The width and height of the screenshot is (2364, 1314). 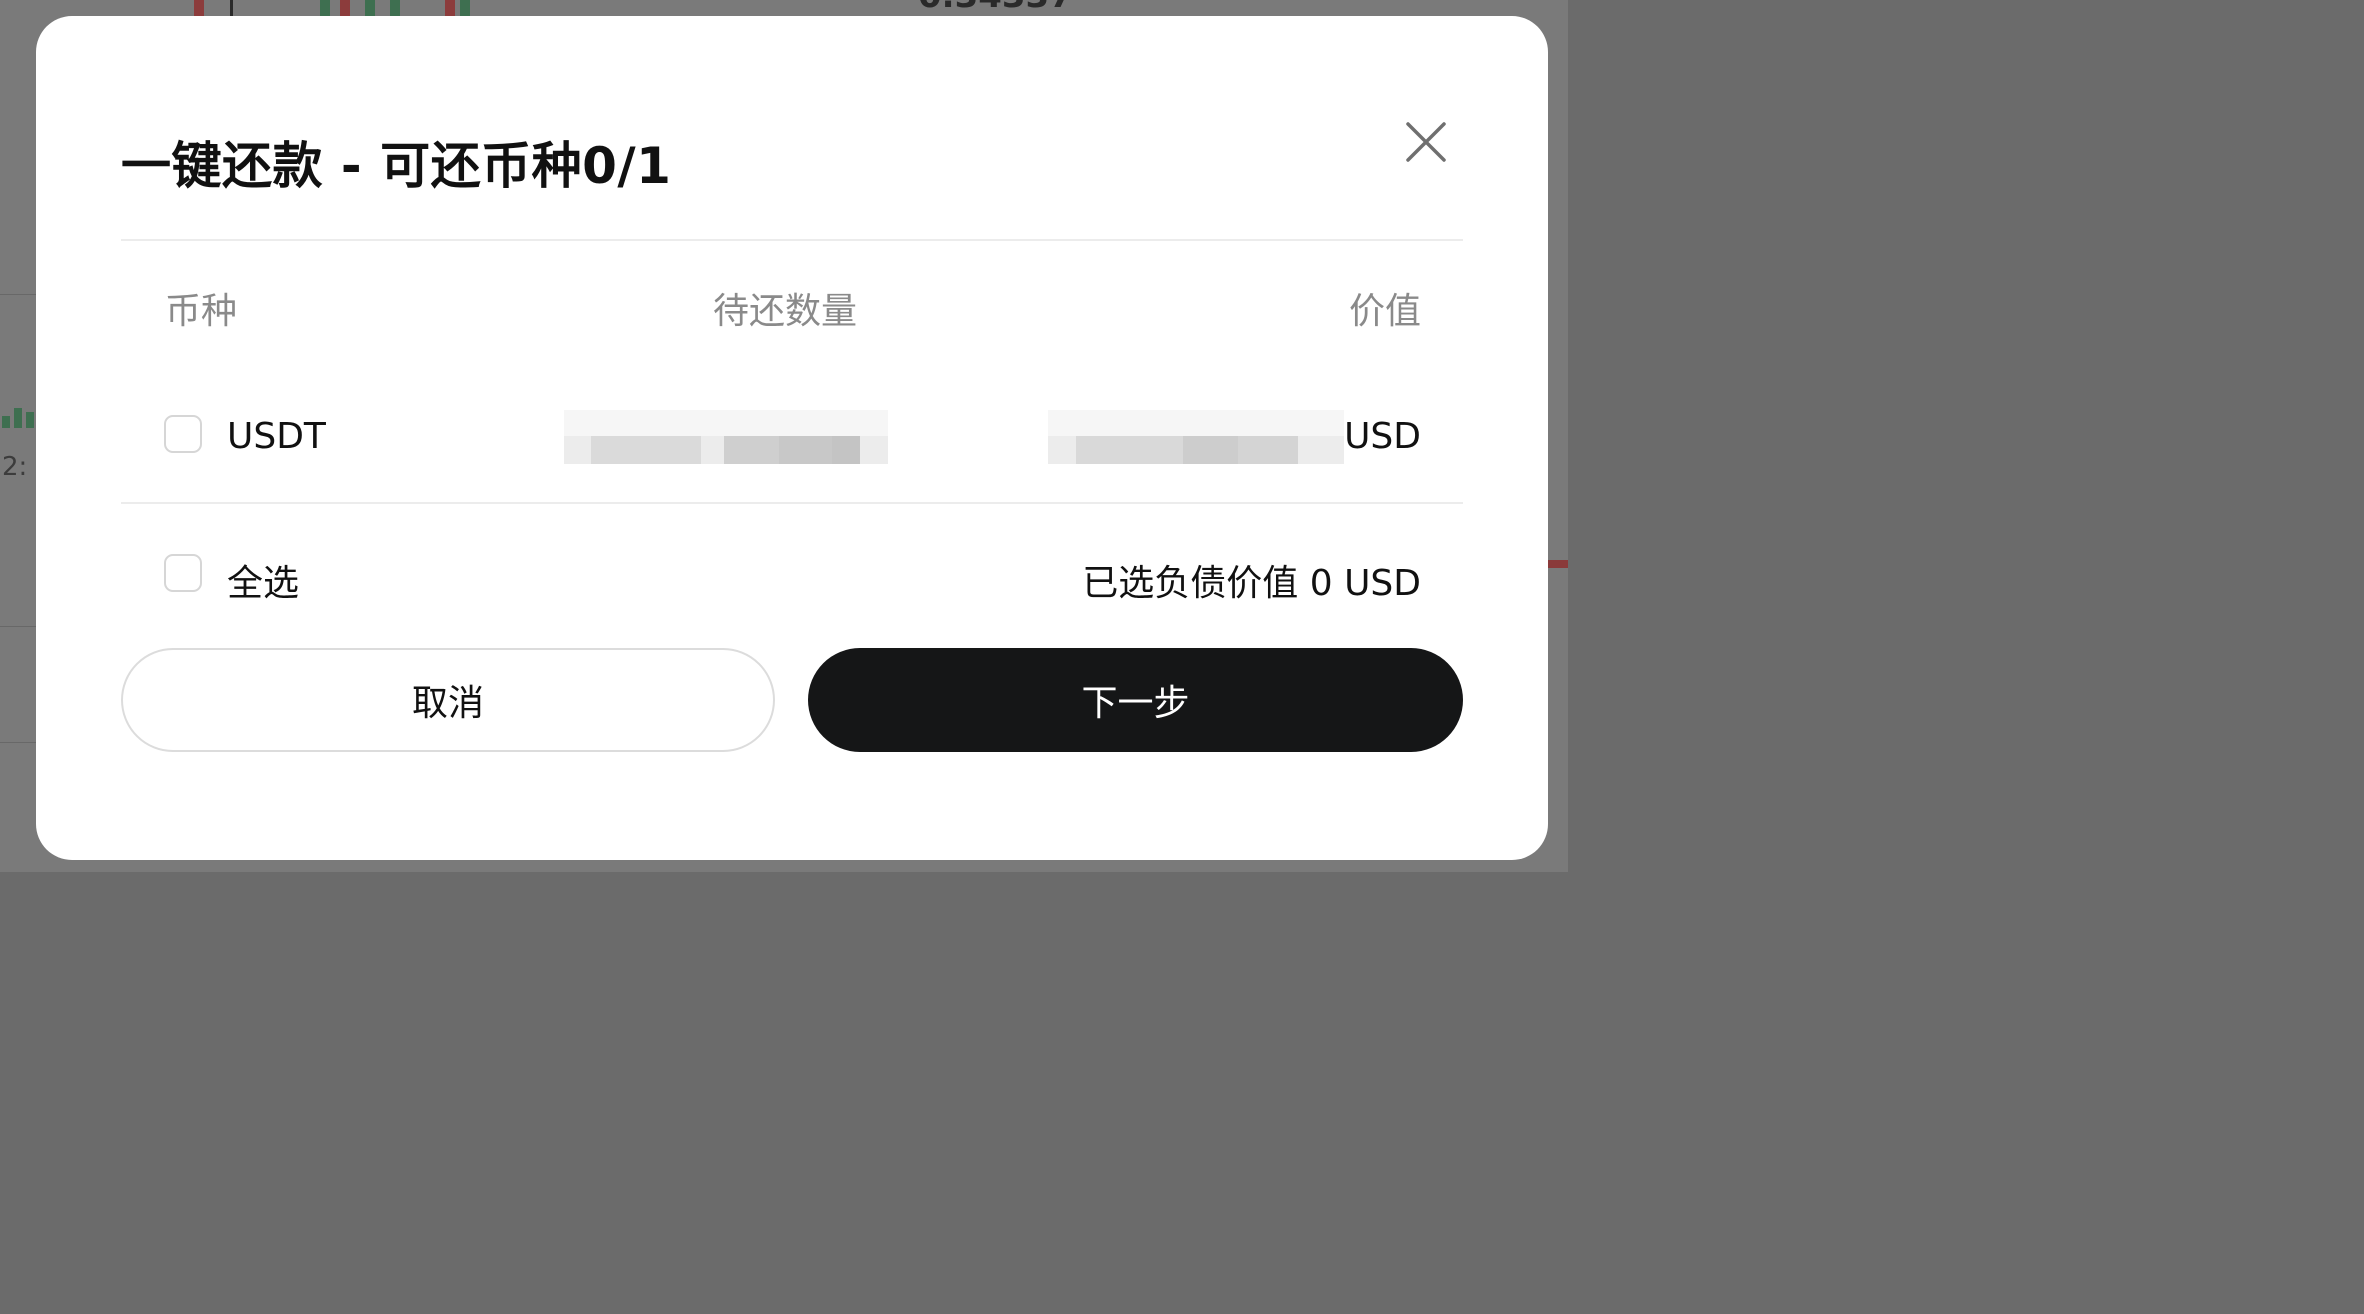 I want to click on table-row: USDT USD, so click(x=792, y=437).